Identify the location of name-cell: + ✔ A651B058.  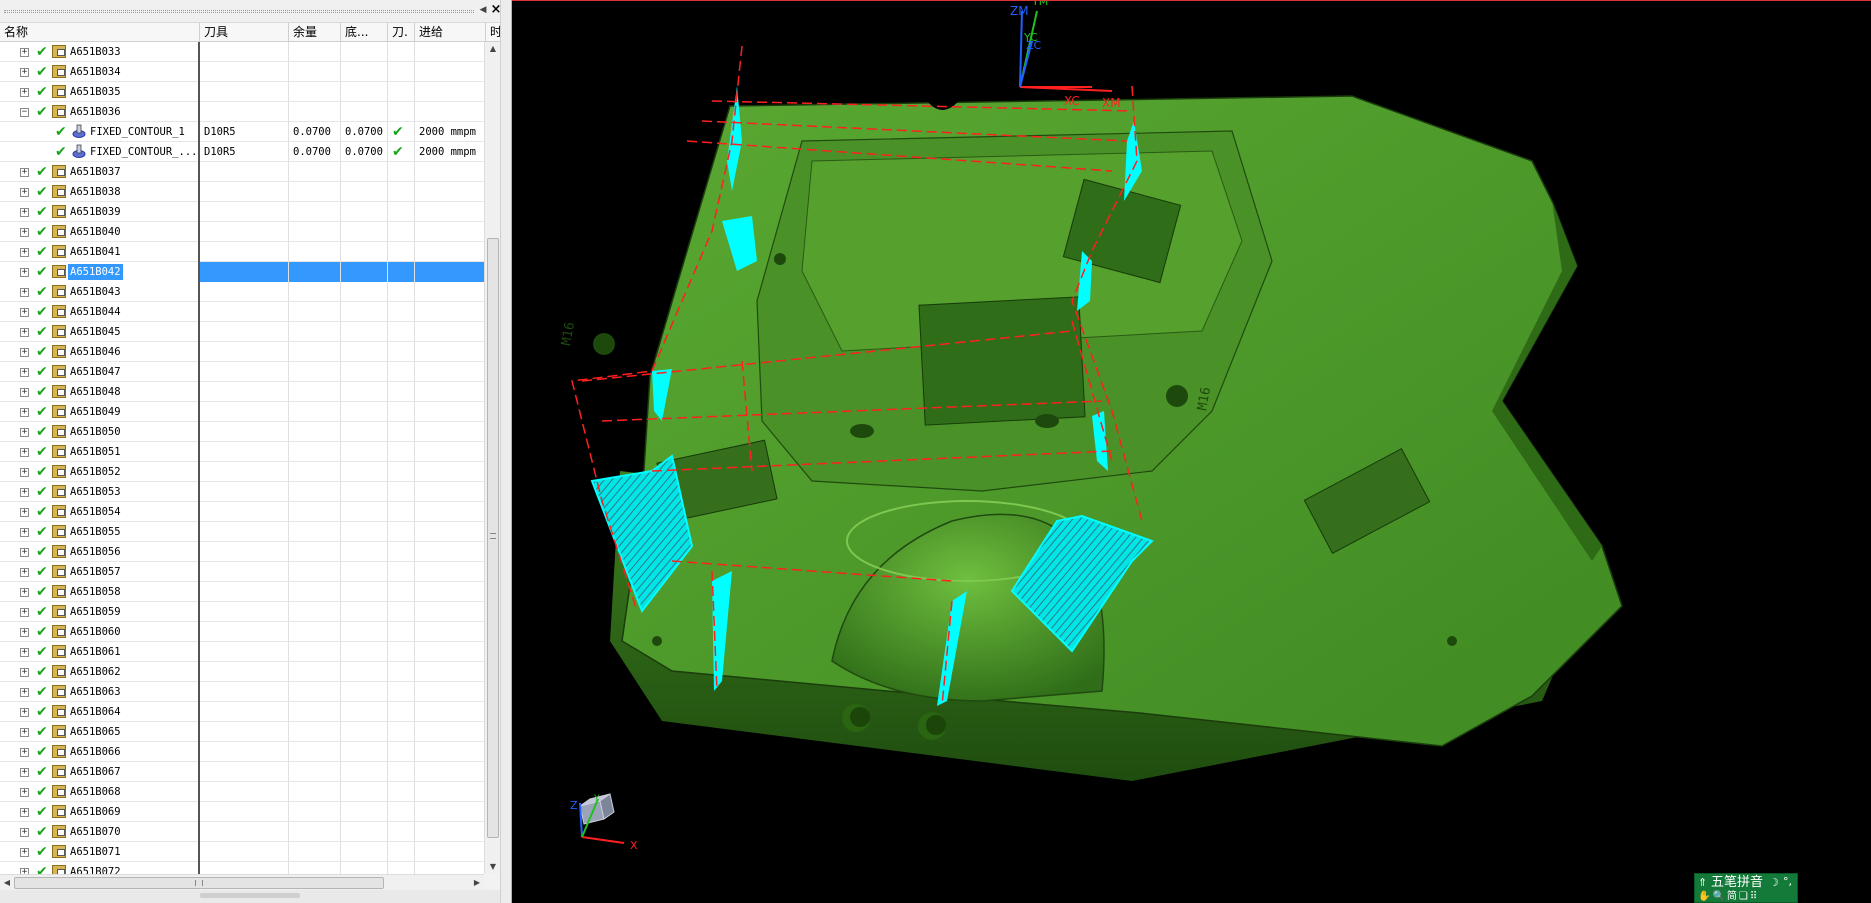
(100, 592).